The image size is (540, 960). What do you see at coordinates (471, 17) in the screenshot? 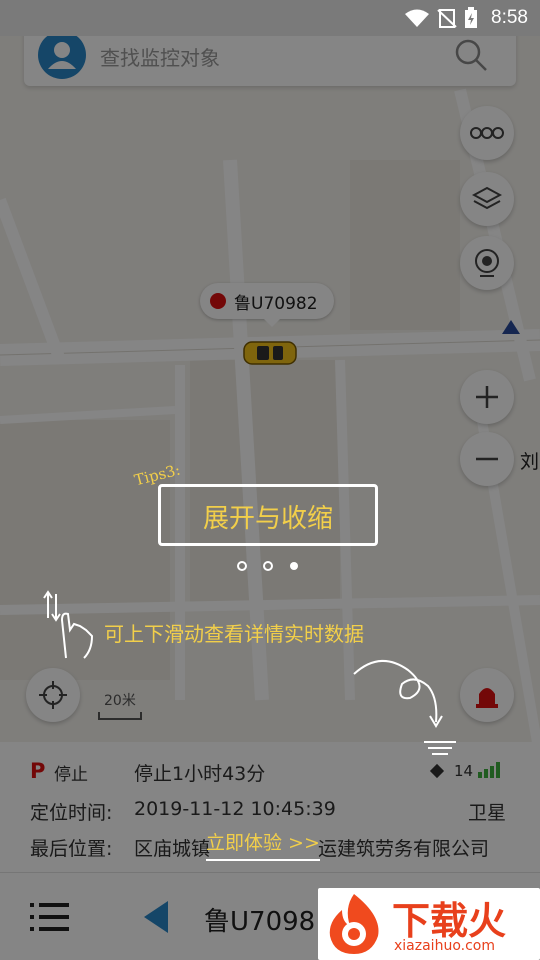
I see `battery-charging-icon` at bounding box center [471, 17].